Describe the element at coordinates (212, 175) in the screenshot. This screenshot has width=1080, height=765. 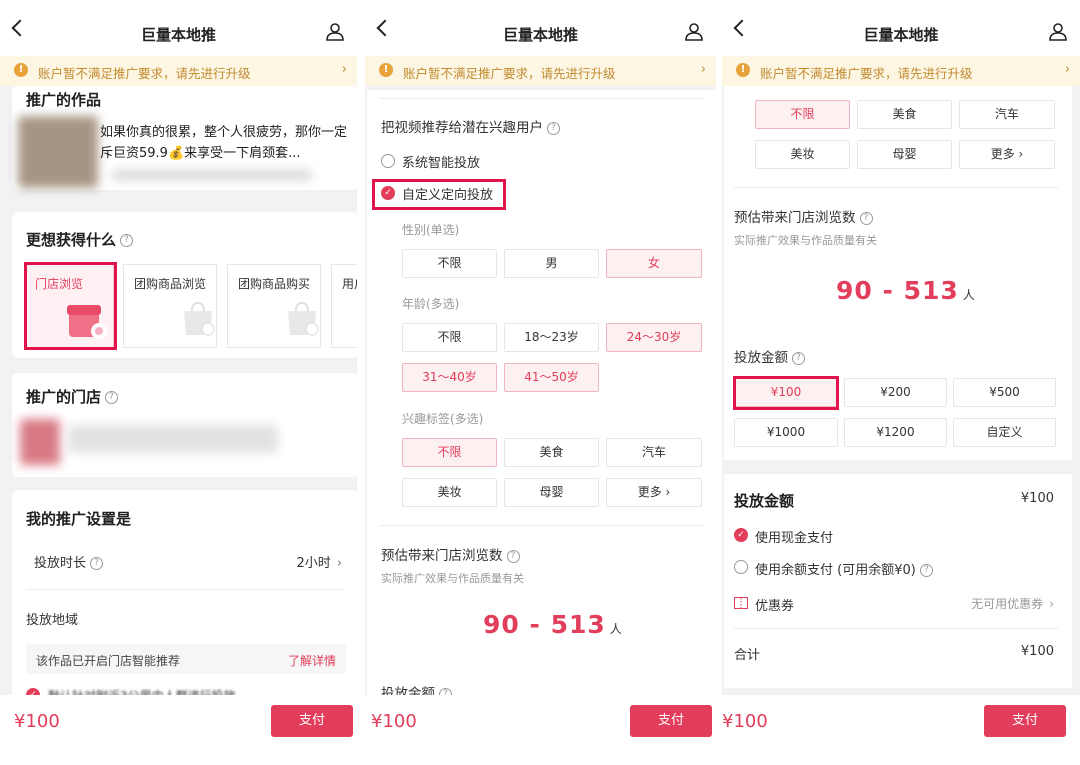
I see `work-meta-blurred` at that location.